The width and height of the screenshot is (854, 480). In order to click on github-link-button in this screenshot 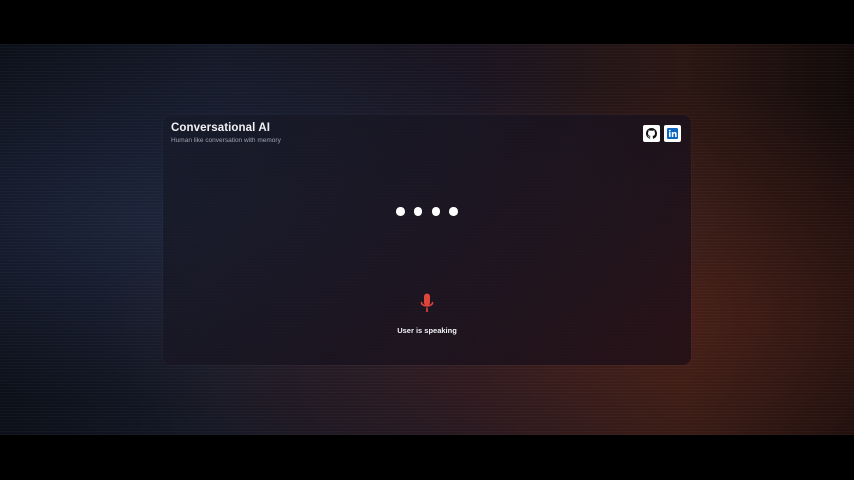, I will do `click(651, 133)`.